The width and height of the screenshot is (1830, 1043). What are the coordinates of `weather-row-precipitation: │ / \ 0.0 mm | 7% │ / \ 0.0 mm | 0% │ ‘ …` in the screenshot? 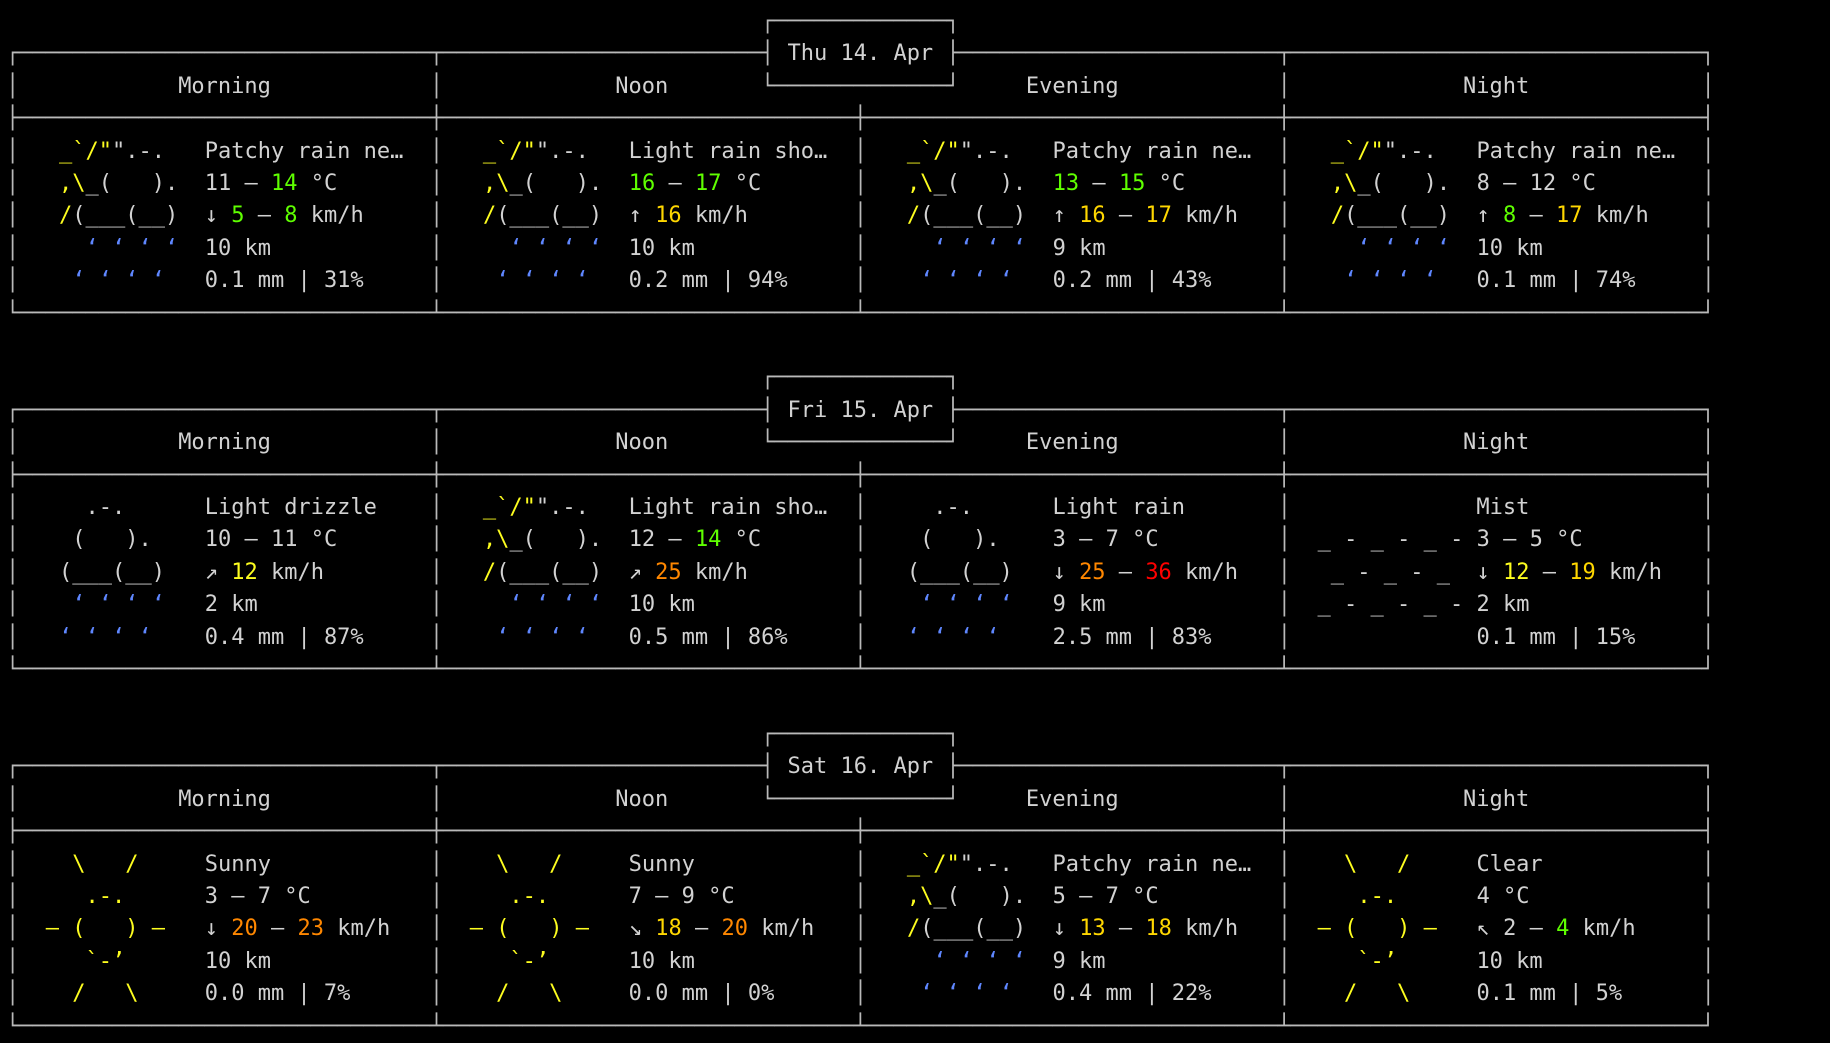 It's located at (860, 994).